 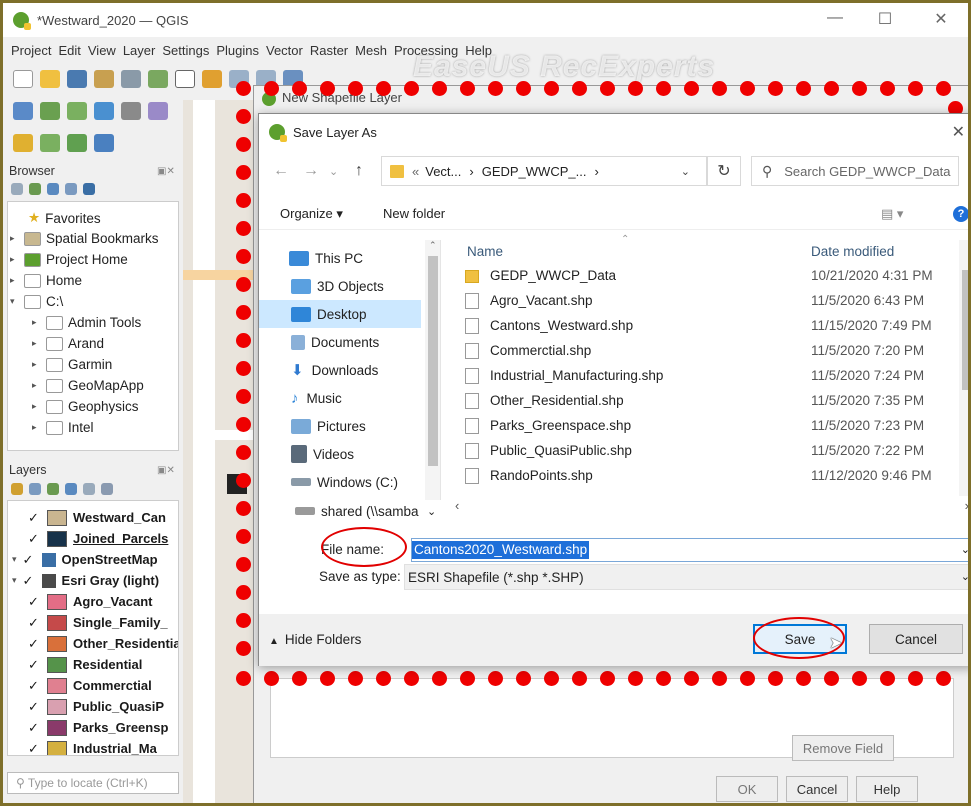 I want to click on tree-item-garmin: ▸ Garmin, so click(x=72, y=364).